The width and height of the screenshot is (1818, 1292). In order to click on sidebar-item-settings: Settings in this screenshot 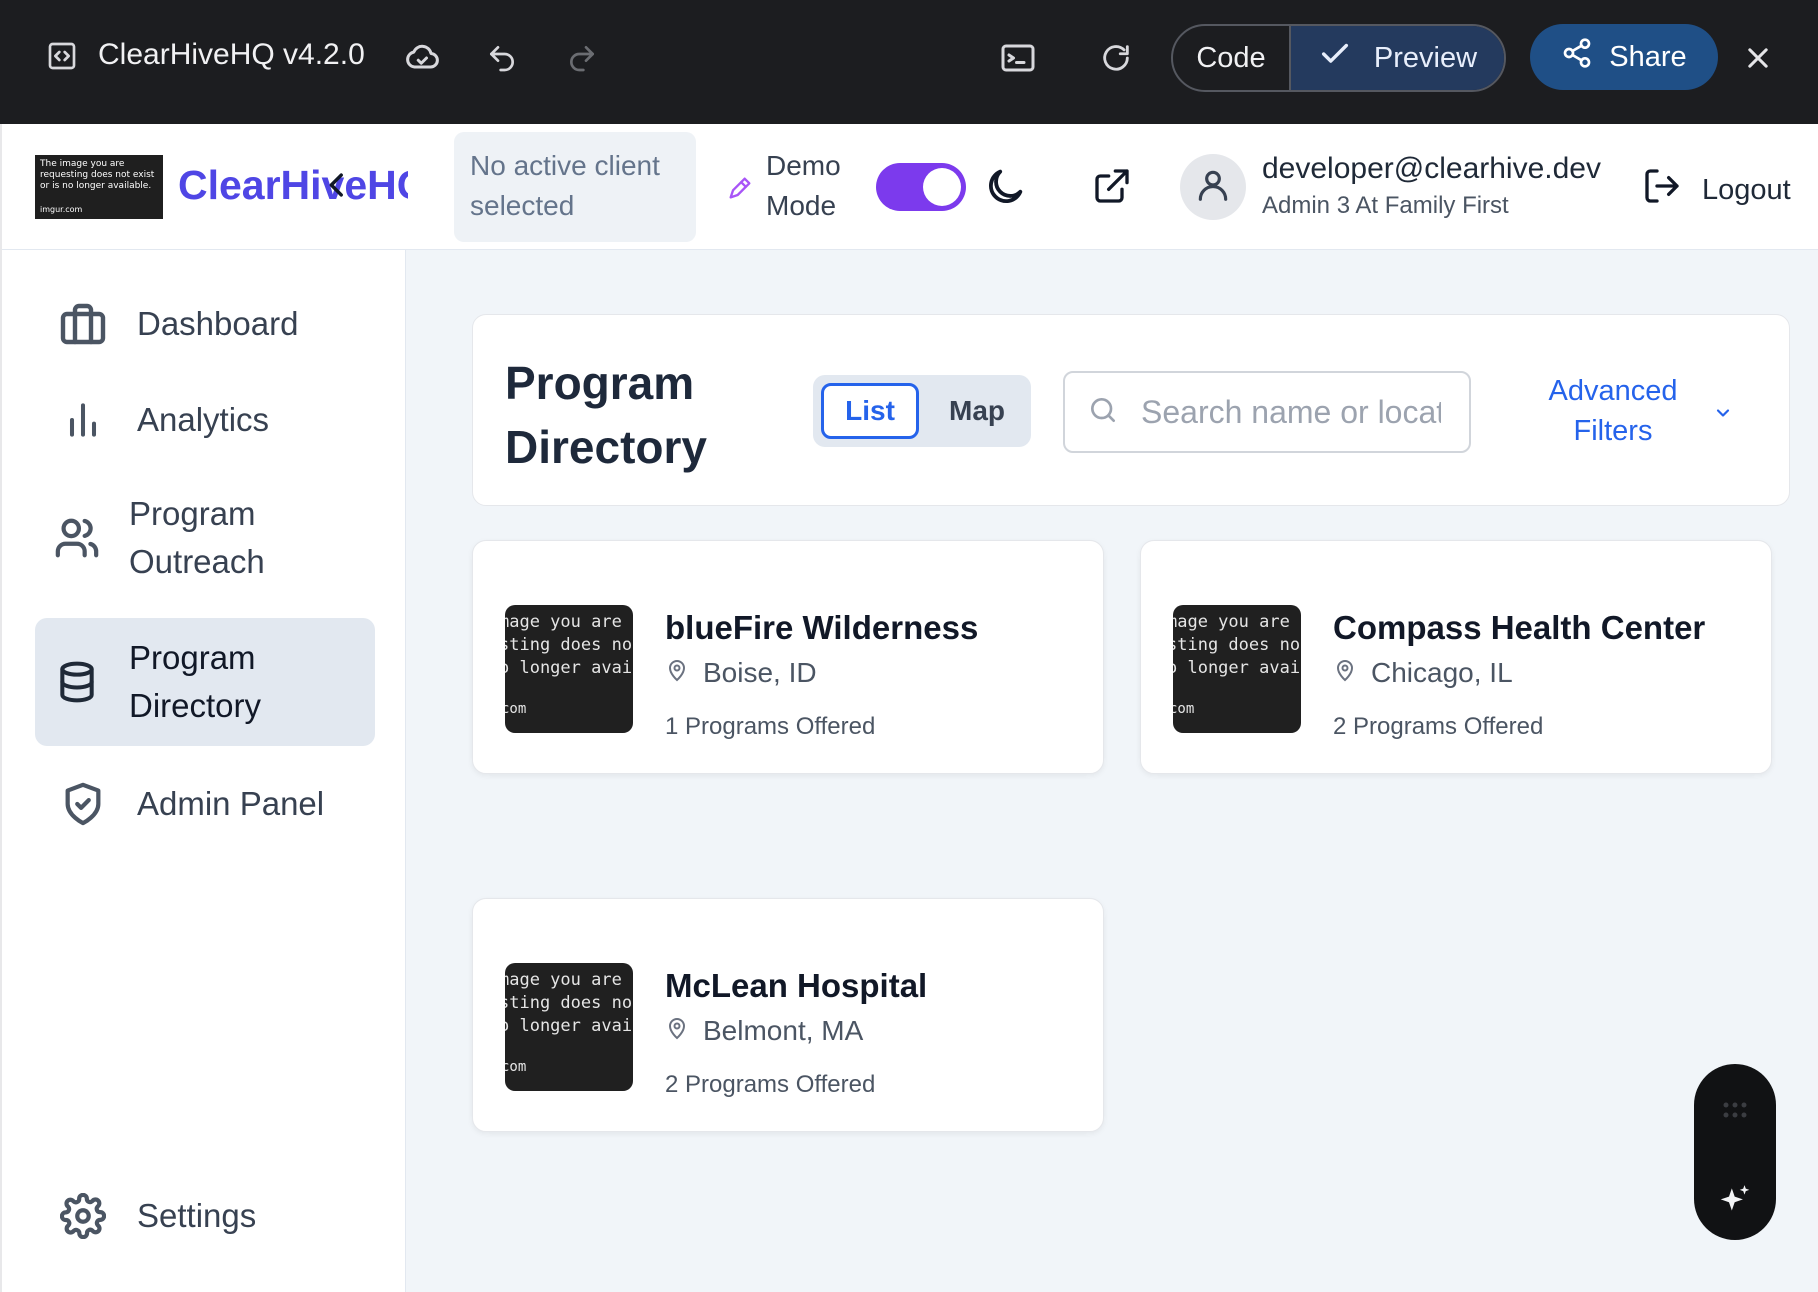, I will do `click(205, 1216)`.